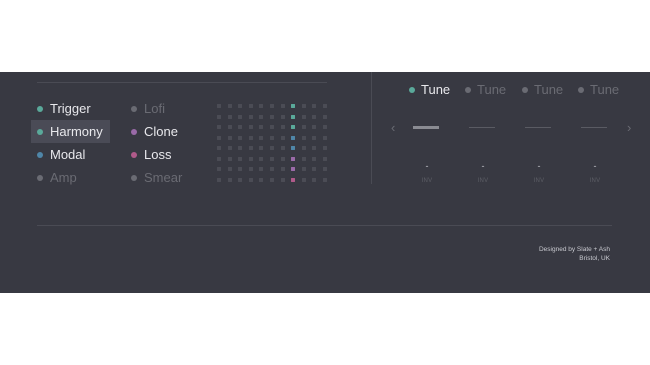 Image resolution: width=650 pixels, height=365 pixels. What do you see at coordinates (393, 127) in the screenshot?
I see `prev-arrow-icon: ‹` at bounding box center [393, 127].